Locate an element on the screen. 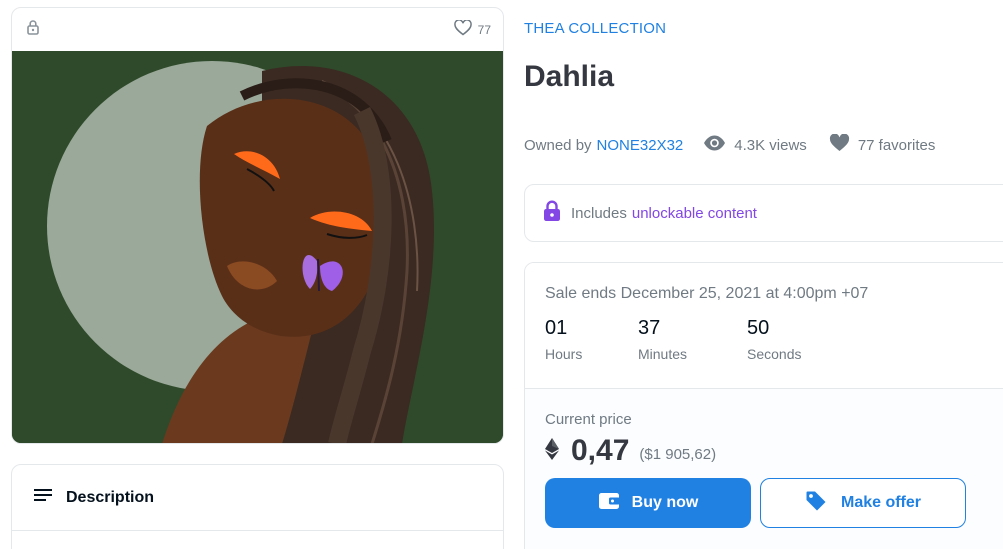 This screenshot has width=1003, height=549. ethereum-icon is located at coordinates (552, 451).